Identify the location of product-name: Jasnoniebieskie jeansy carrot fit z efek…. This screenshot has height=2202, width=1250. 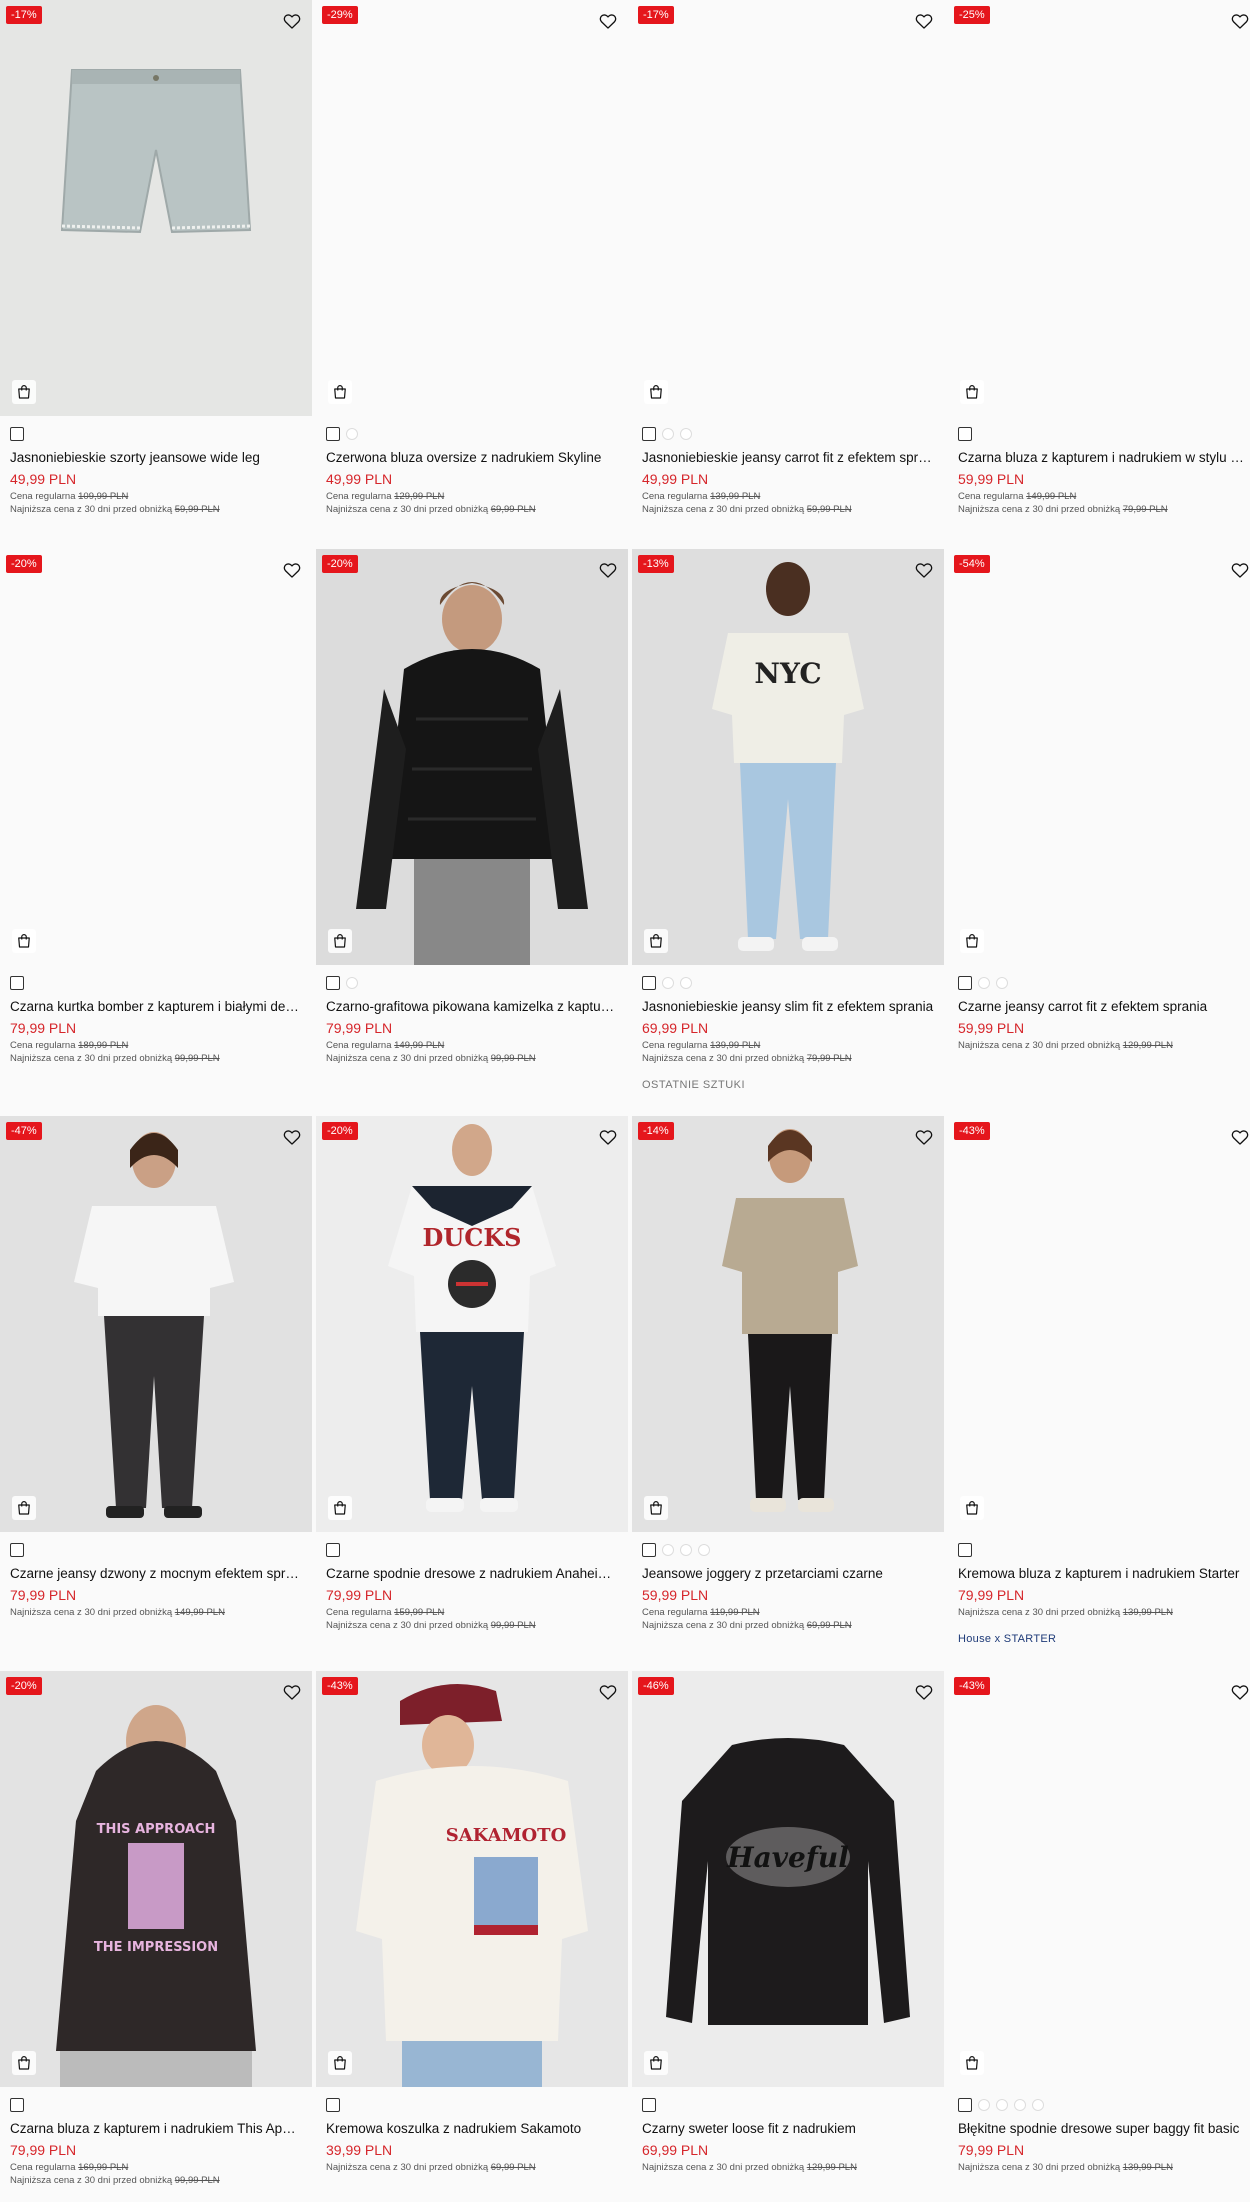
(788, 457).